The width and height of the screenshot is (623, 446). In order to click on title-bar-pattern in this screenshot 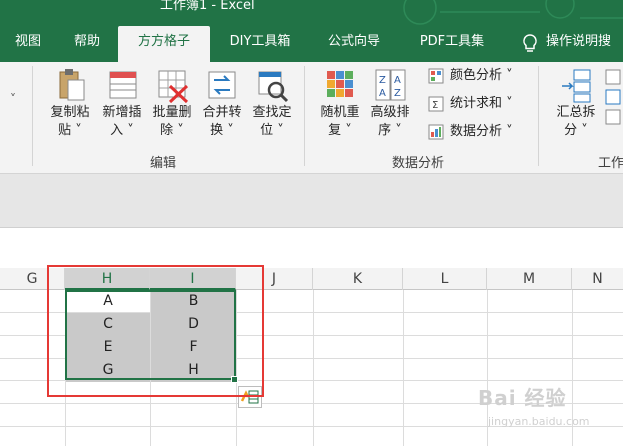, I will do `click(513, 12)`.